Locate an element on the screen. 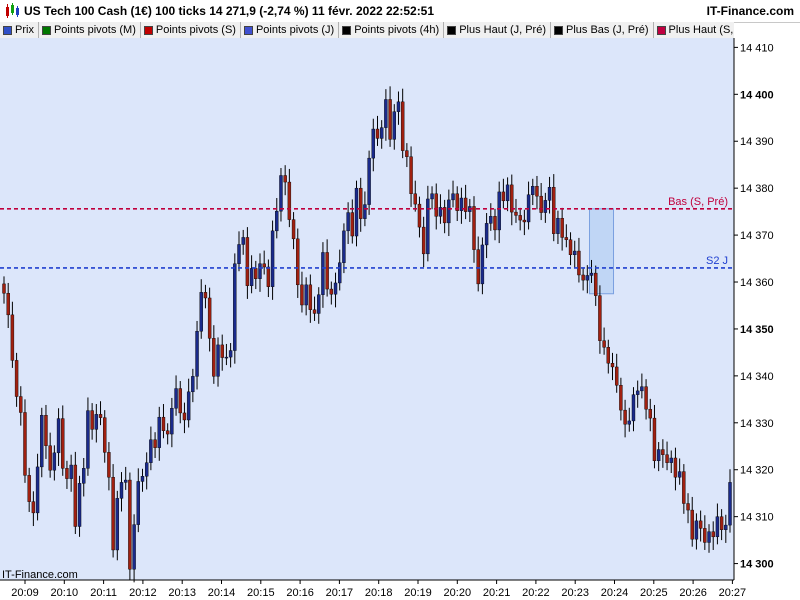 Image resolution: width=800 pixels, height=600 pixels. y-tick-label: 14 410 is located at coordinates (757, 48).